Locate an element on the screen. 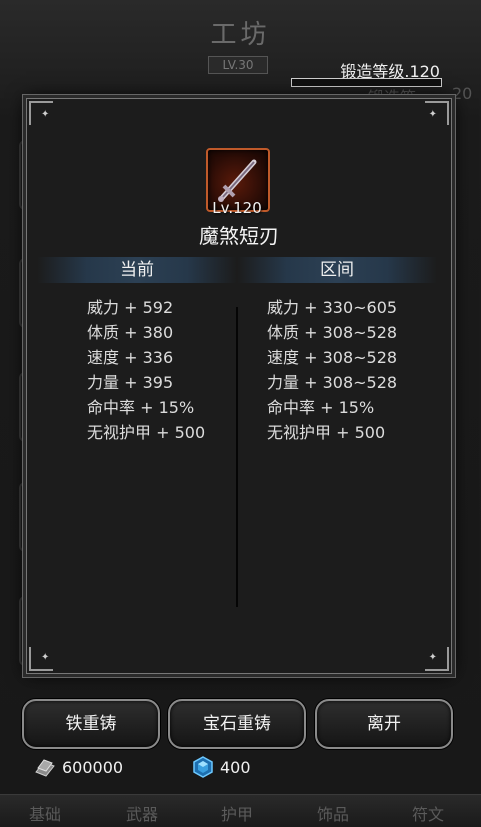 The width and height of the screenshot is (481, 827). bottom-tab-bar: 基础 武器 护甲 饰品 符文 is located at coordinates (240, 810).